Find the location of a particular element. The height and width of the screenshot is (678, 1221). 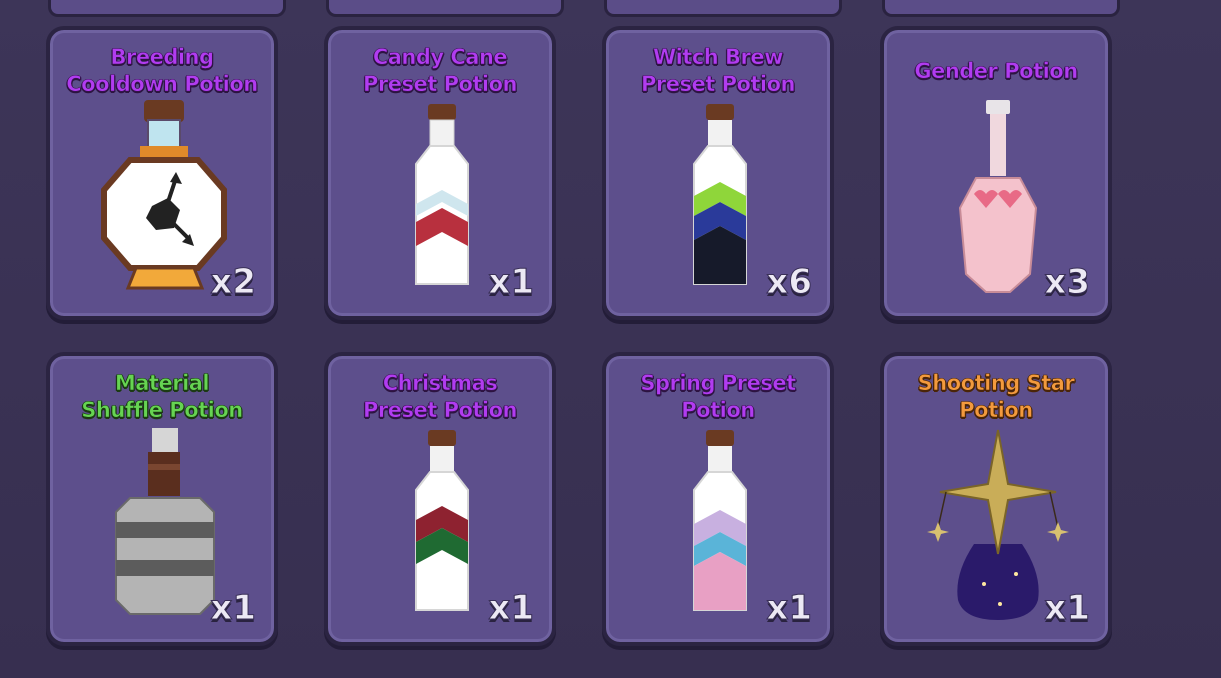

item-name: Shooting Star Potion is located at coordinates (996, 397).